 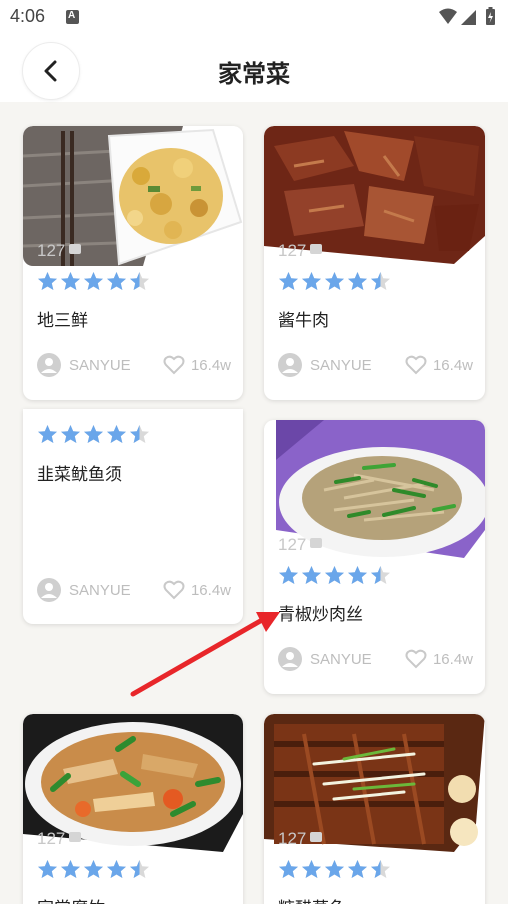 What do you see at coordinates (312, 899) in the screenshot?
I see `recipe-name: 糖醋草鱼` at bounding box center [312, 899].